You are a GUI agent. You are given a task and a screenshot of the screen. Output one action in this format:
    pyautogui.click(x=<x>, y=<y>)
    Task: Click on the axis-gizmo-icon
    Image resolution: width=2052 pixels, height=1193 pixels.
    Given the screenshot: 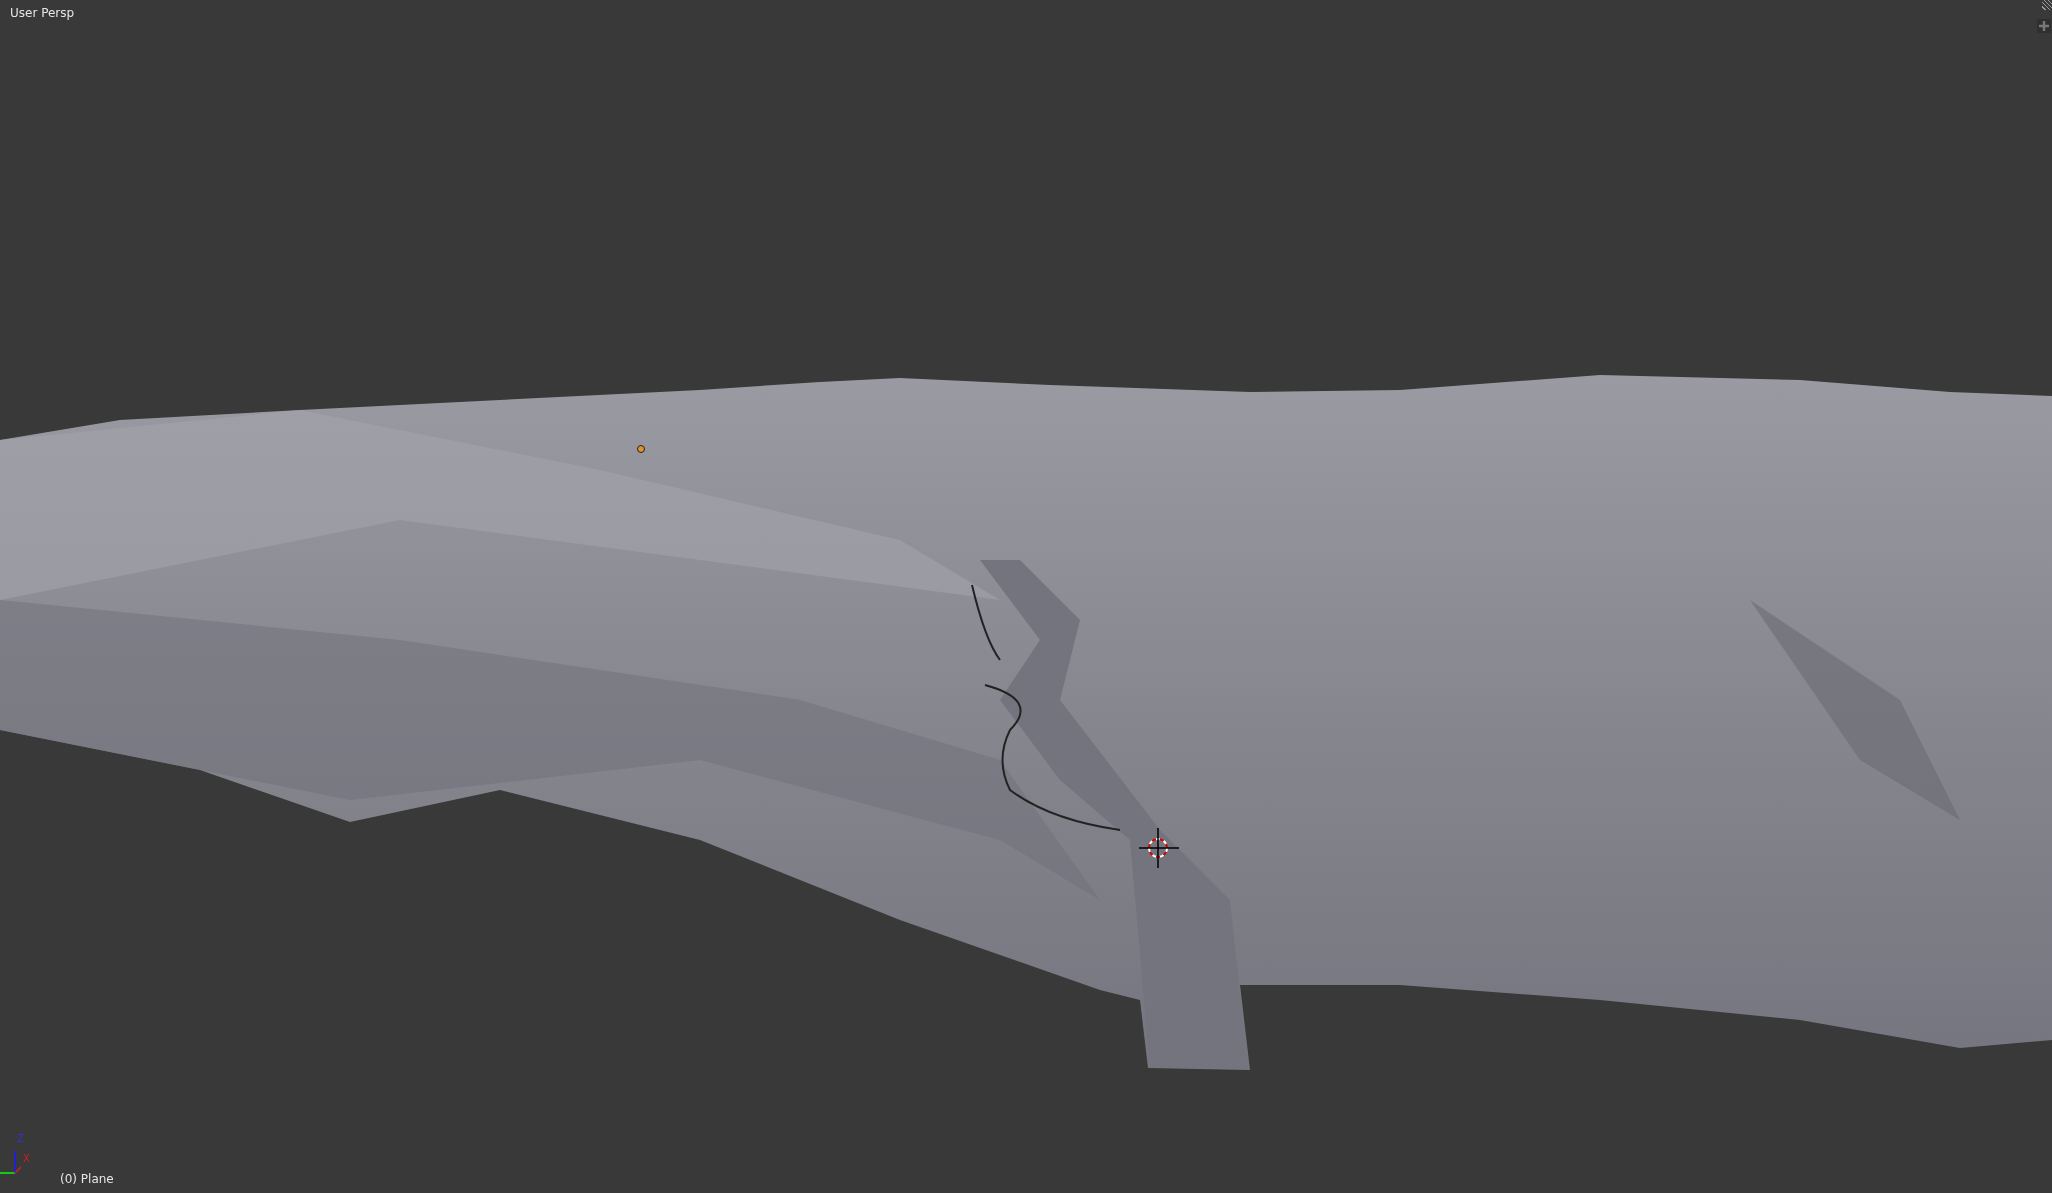 What is the action you would take?
    pyautogui.click(x=11, y=1162)
    